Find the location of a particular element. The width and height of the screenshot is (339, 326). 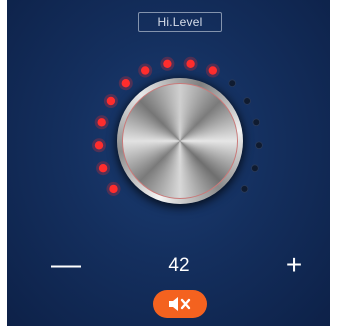

volume-knob is located at coordinates (180, 141).